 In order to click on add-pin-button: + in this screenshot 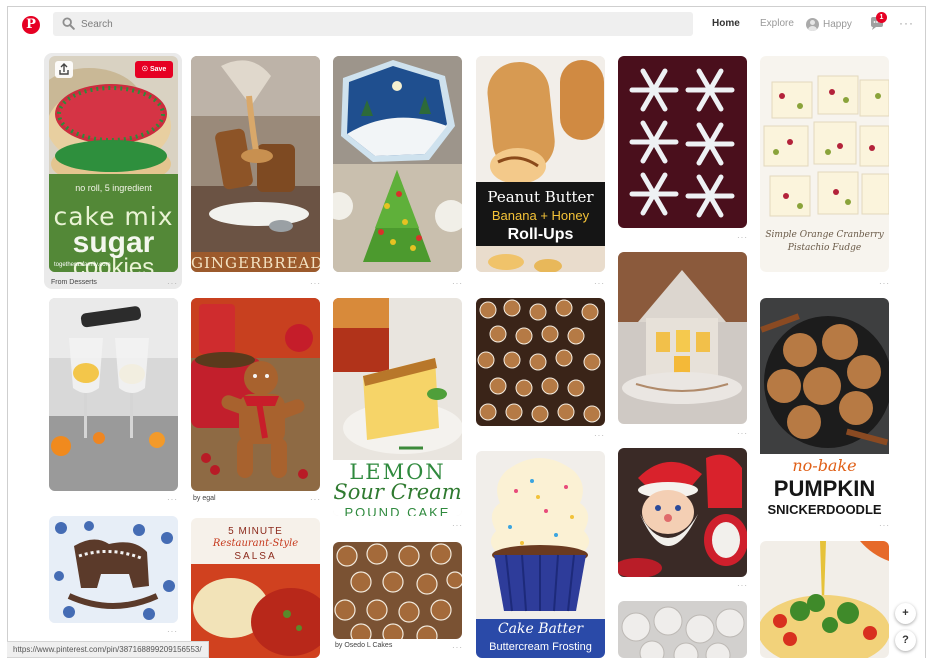, I will do `click(905, 613)`.